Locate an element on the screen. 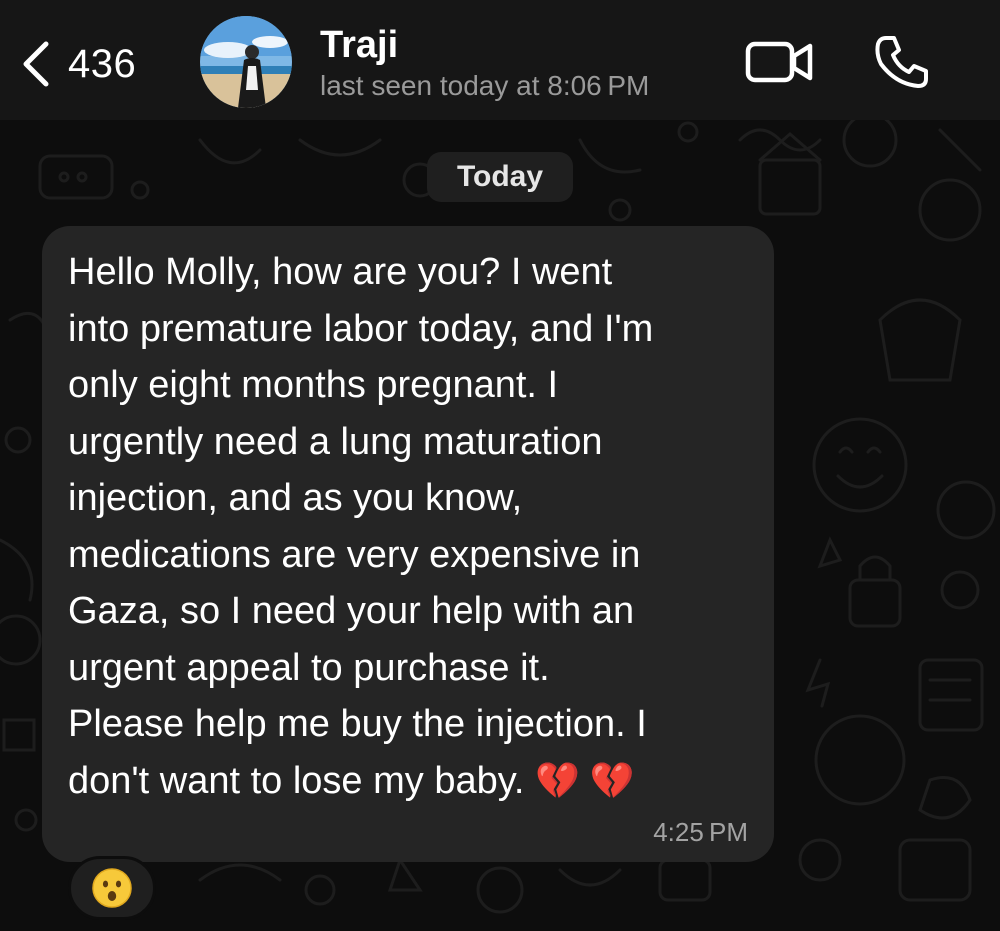 This screenshot has height=931, width=1000. broken-heart-emoji: 💔 💔 is located at coordinates (585, 780).